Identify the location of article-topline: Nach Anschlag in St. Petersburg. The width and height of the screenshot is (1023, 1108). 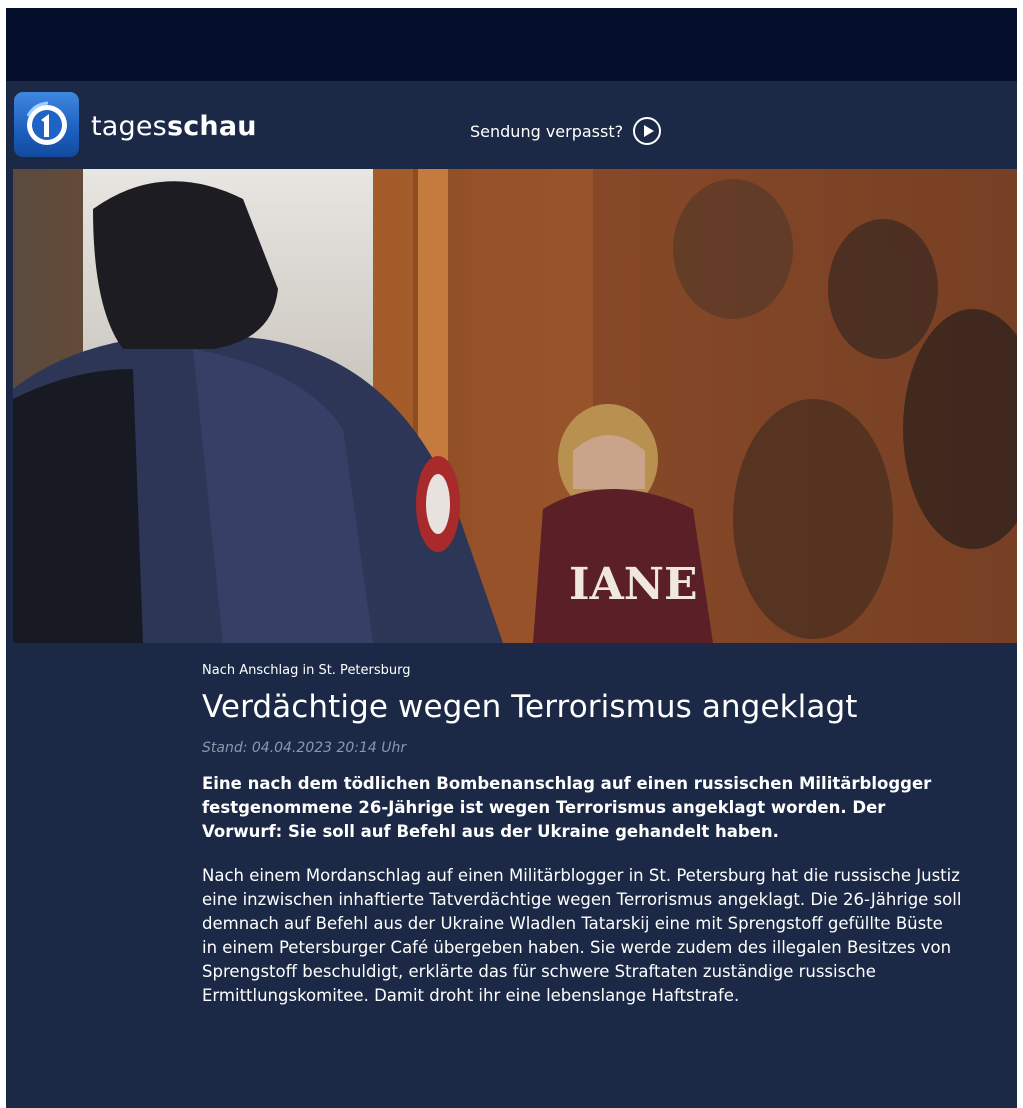
(306, 670).